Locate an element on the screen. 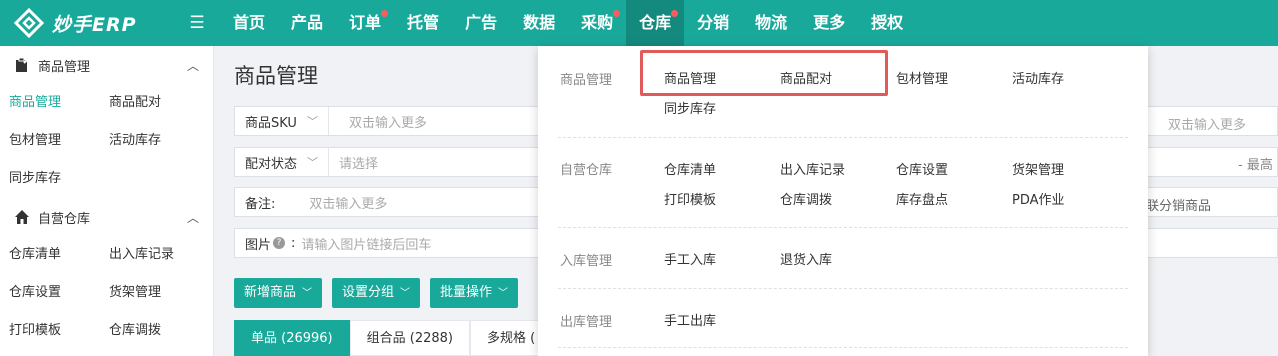 Image resolution: width=1278 pixels, height=356 pixels. brand-name: 妙手ERP is located at coordinates (94, 24).